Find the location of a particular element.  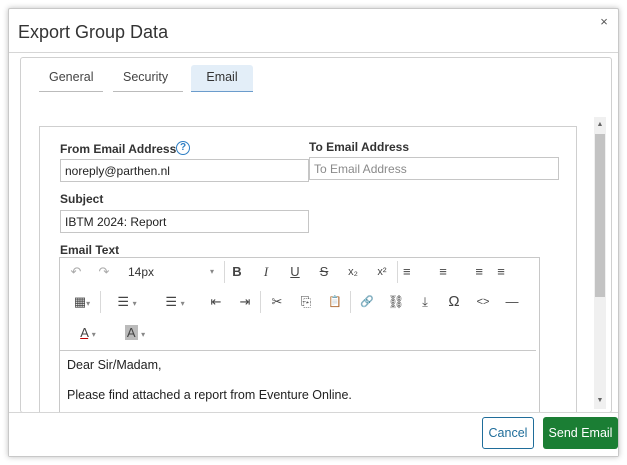

tab-security: Security is located at coordinates (148, 78).